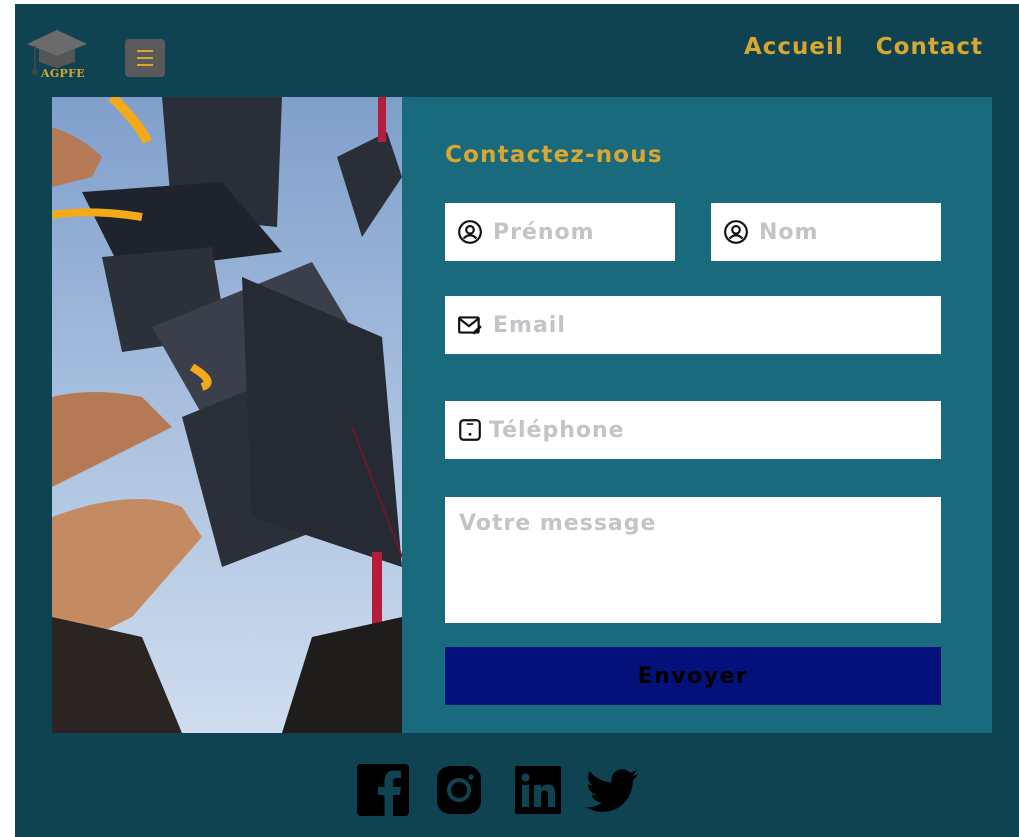  I want to click on phone-field: Téléphone, so click(693, 430).